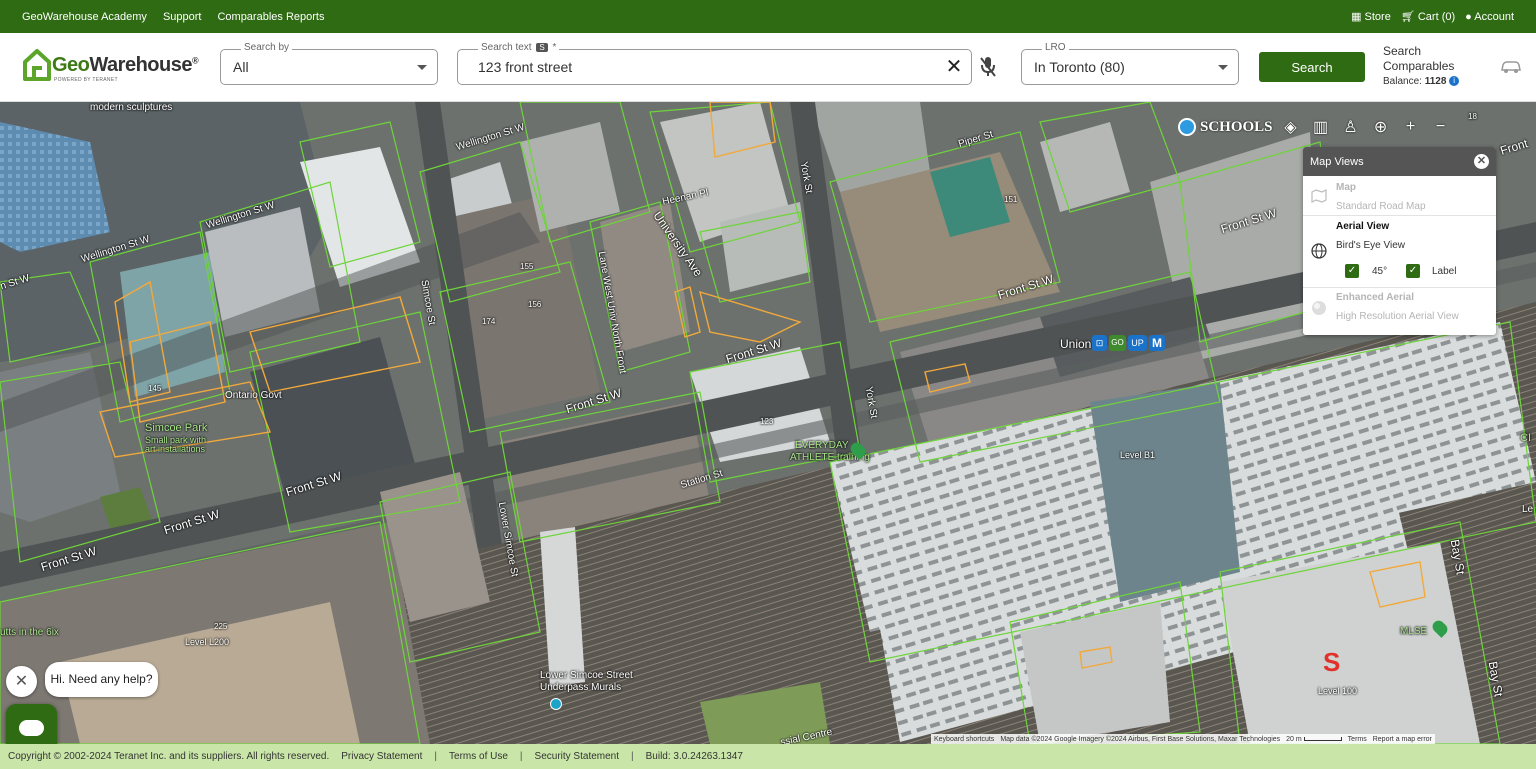 The width and height of the screenshot is (1536, 769). I want to click on balance-value: 1128, so click(1435, 81).